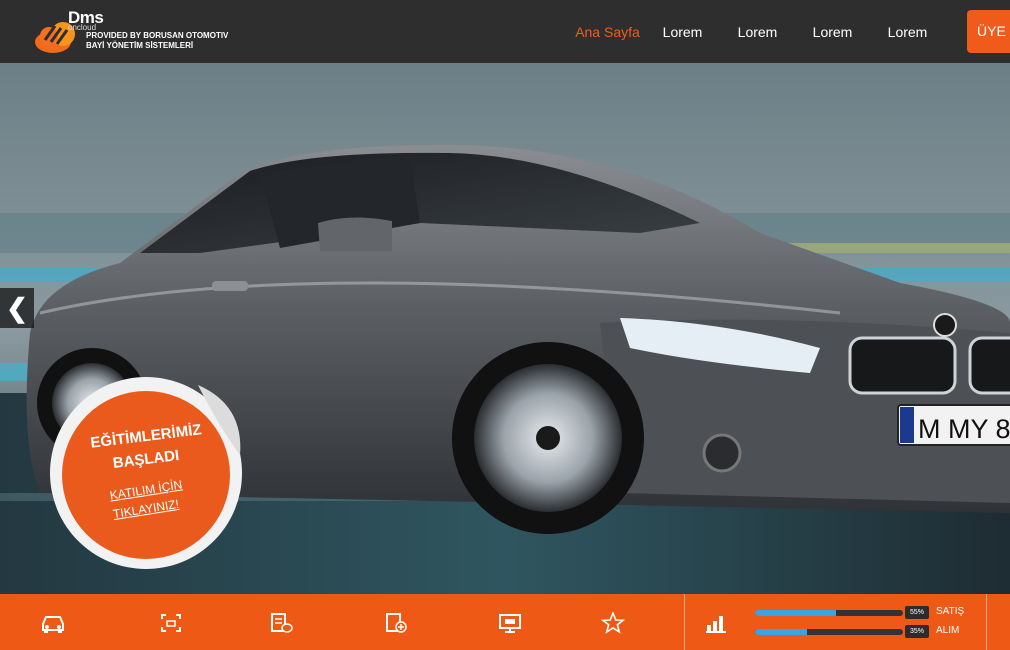 The width and height of the screenshot is (1010, 650). Describe the element at coordinates (684, 622) in the screenshot. I see `toolbar-divider` at that location.